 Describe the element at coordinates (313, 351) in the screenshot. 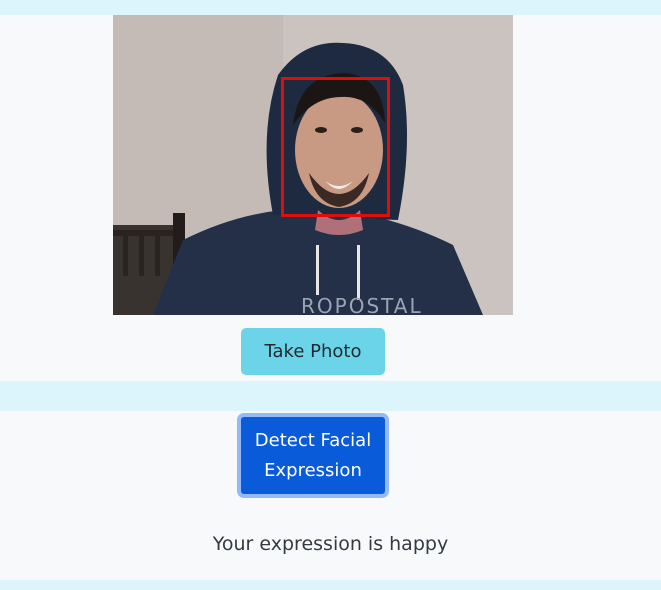

I see `take-photo-button: Take Photo` at that location.